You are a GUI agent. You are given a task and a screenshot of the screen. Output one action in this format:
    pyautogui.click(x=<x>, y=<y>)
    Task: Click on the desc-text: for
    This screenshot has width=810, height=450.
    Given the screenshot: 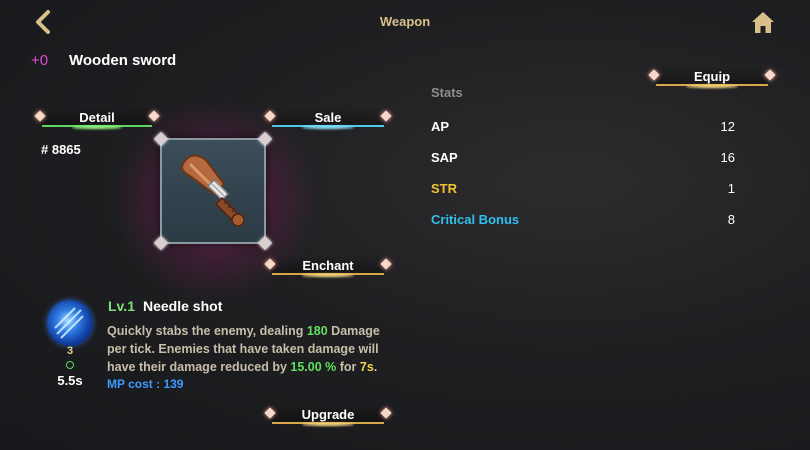 What is the action you would take?
    pyautogui.click(x=348, y=367)
    